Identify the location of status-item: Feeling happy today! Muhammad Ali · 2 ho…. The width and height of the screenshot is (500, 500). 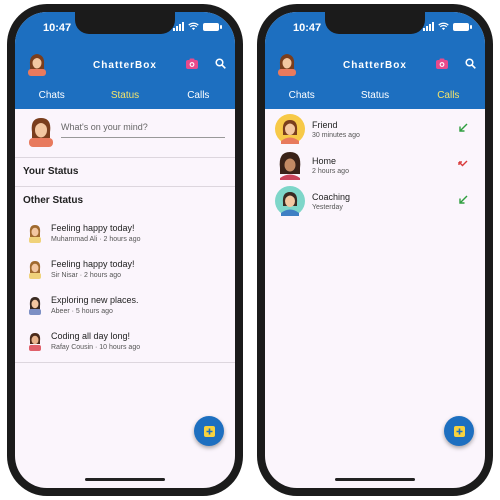
(125, 232).